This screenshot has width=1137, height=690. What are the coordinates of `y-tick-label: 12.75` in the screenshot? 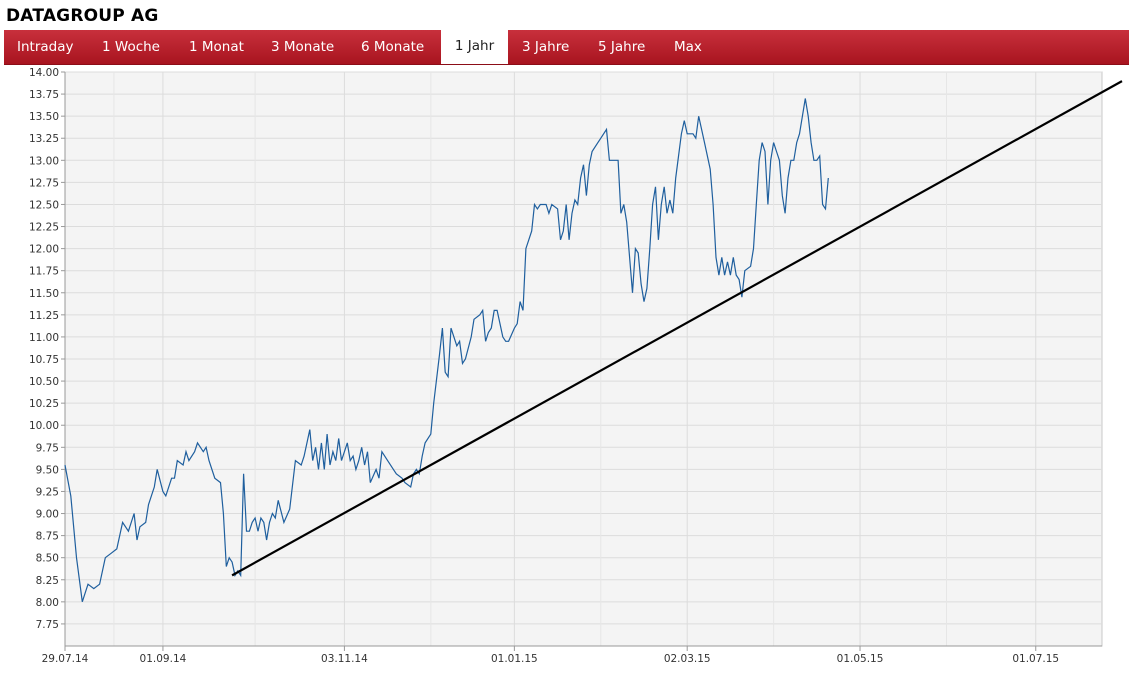 It's located at (44, 183).